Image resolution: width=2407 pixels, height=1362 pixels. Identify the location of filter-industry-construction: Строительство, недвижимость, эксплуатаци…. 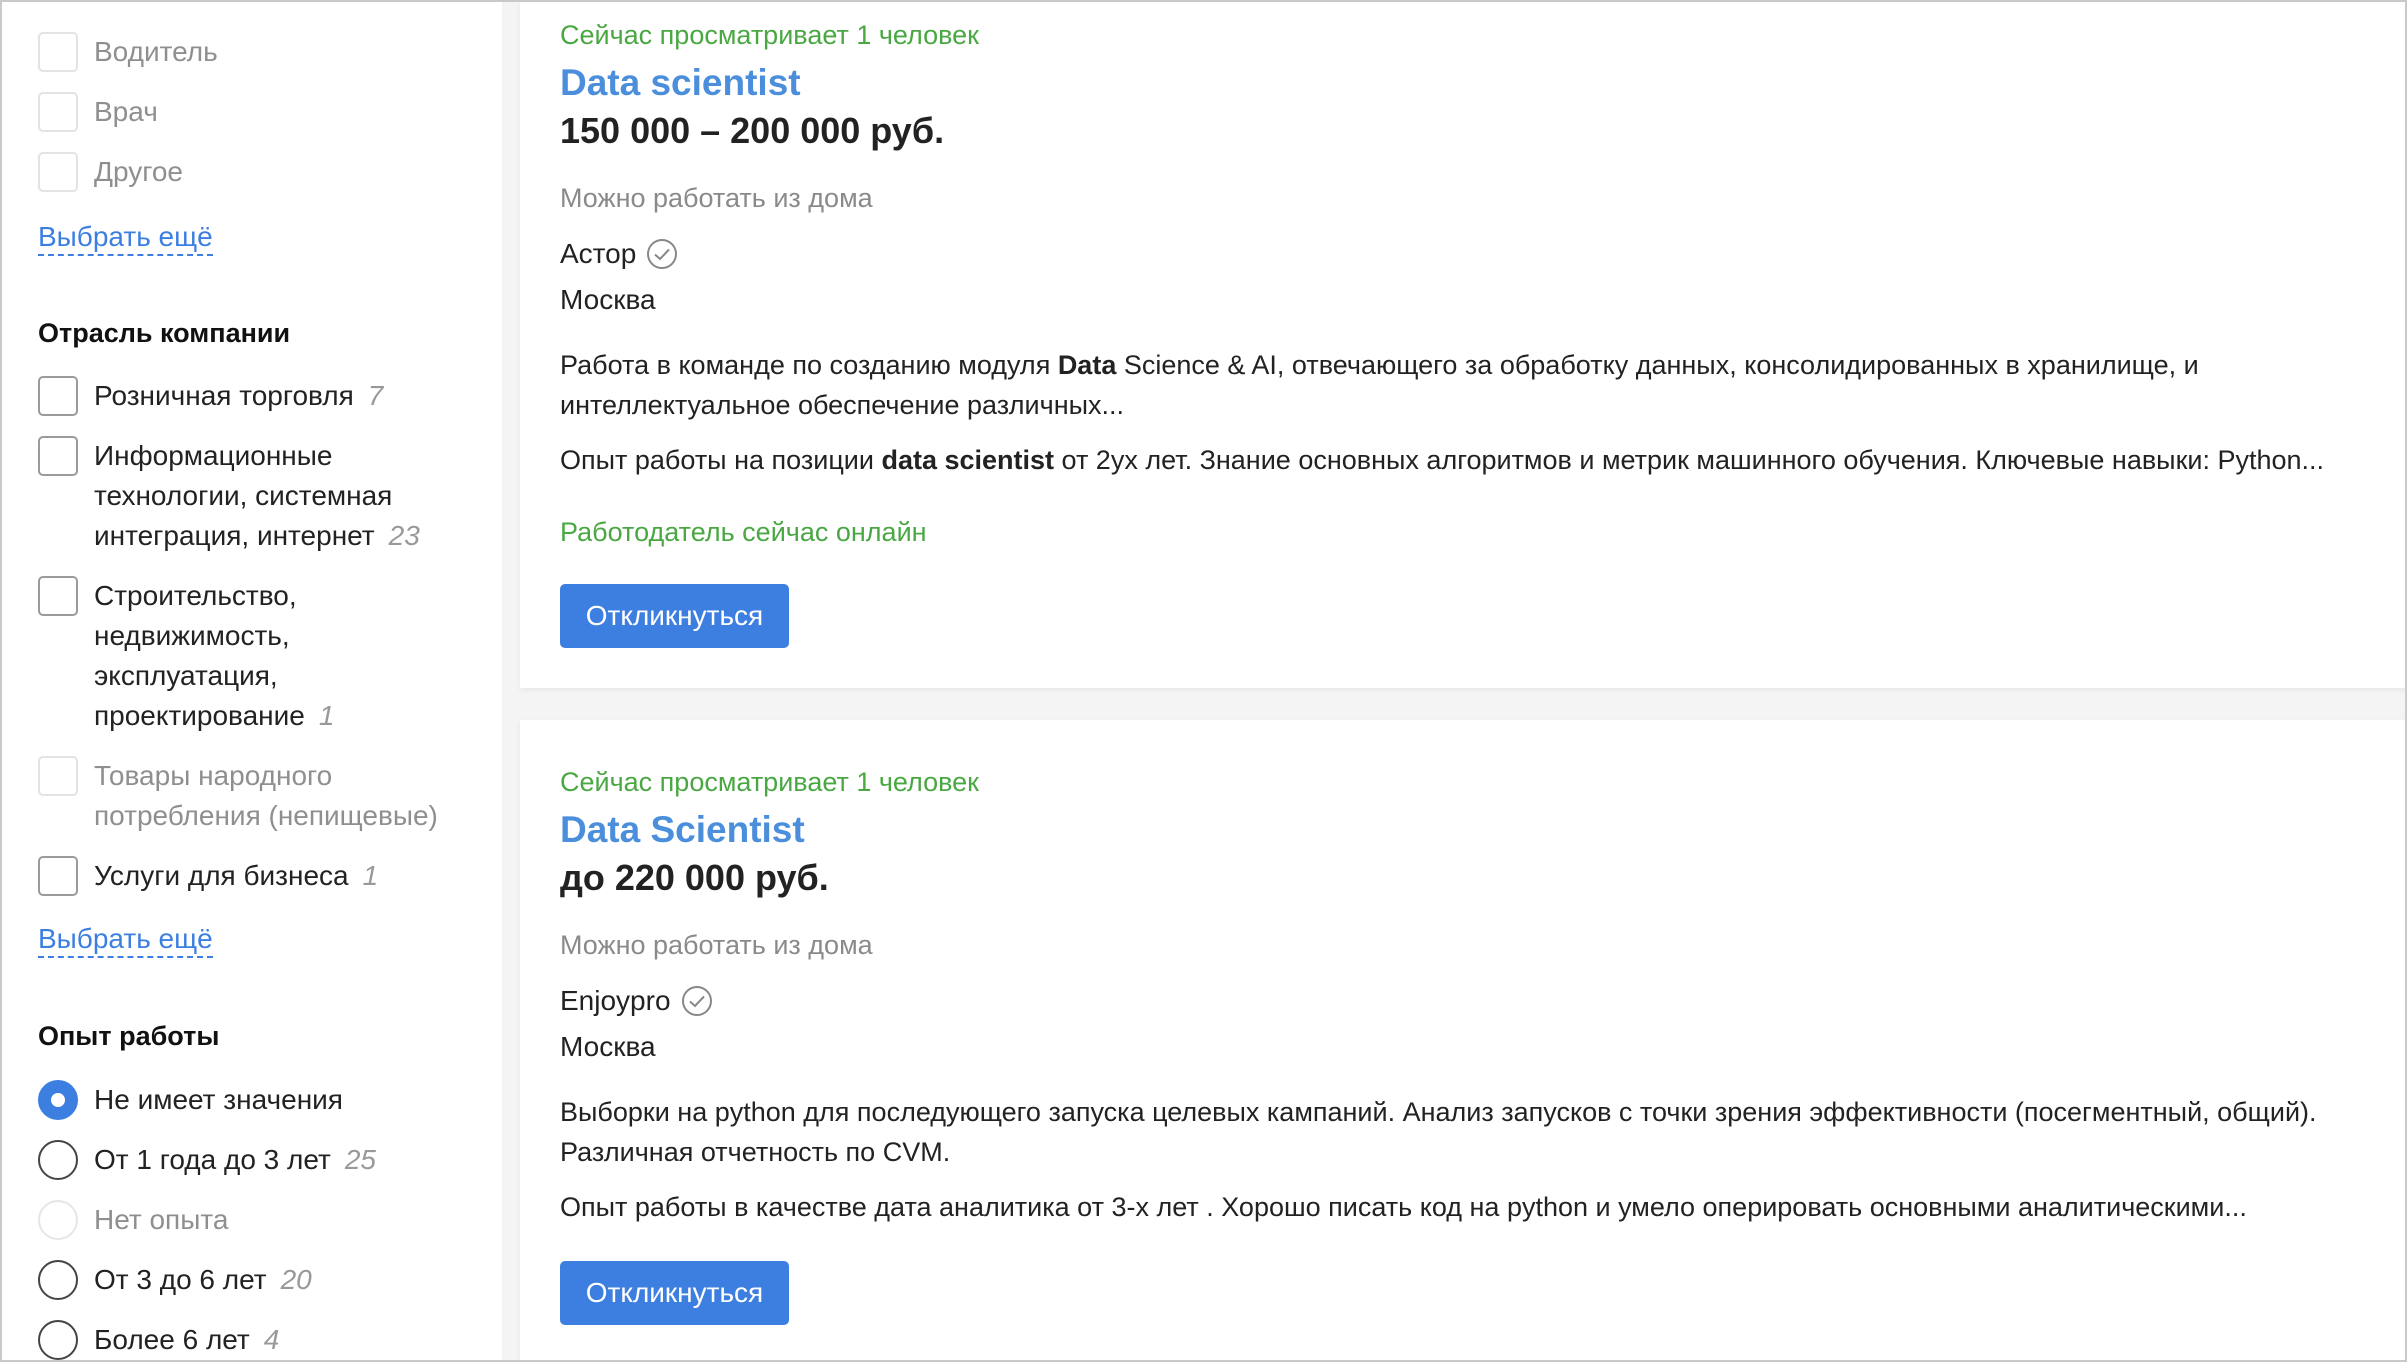
(186, 656).